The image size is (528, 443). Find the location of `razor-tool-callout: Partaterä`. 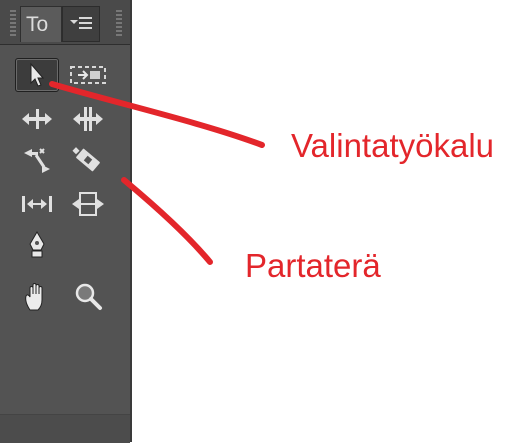

razor-tool-callout: Partaterä is located at coordinates (313, 265).